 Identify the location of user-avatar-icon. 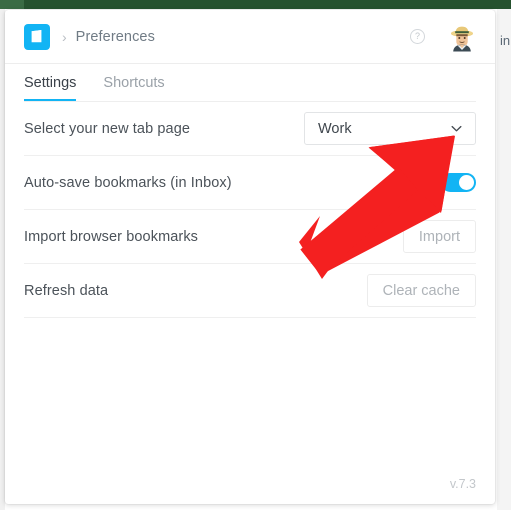
(462, 37).